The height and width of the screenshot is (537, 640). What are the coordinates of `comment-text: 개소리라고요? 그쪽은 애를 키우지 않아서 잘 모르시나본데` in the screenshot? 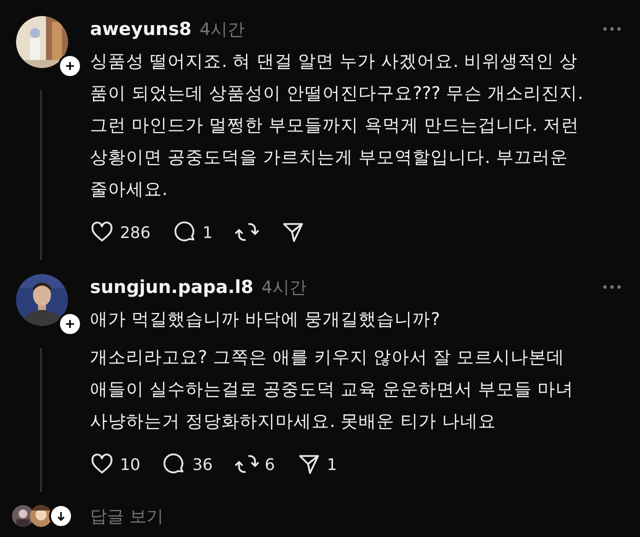 It's located at (327, 358).